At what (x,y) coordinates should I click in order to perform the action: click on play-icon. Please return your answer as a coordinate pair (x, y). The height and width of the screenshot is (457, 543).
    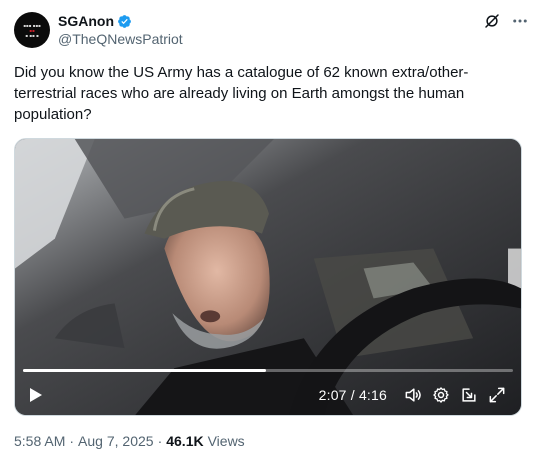
    Looking at the image, I should click on (36, 395).